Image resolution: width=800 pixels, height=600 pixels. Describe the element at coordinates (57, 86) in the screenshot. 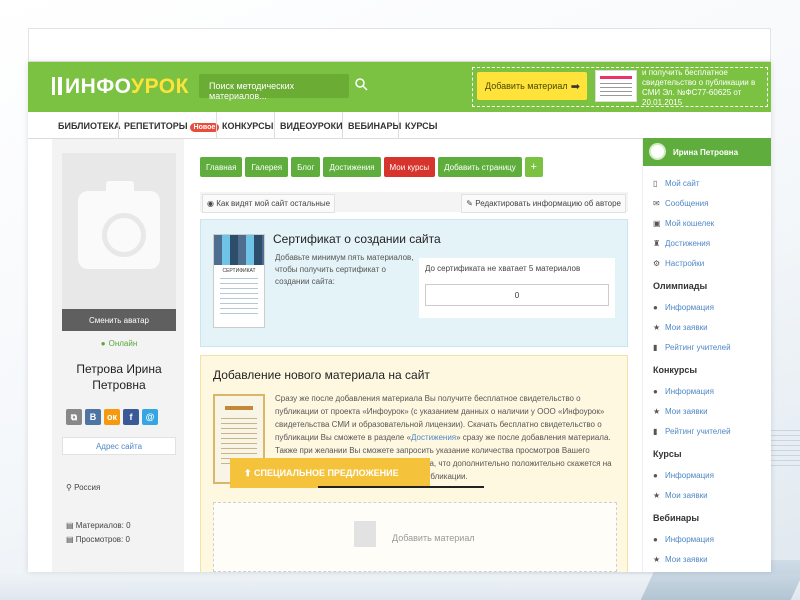

I see `logo-mark-icon` at that location.